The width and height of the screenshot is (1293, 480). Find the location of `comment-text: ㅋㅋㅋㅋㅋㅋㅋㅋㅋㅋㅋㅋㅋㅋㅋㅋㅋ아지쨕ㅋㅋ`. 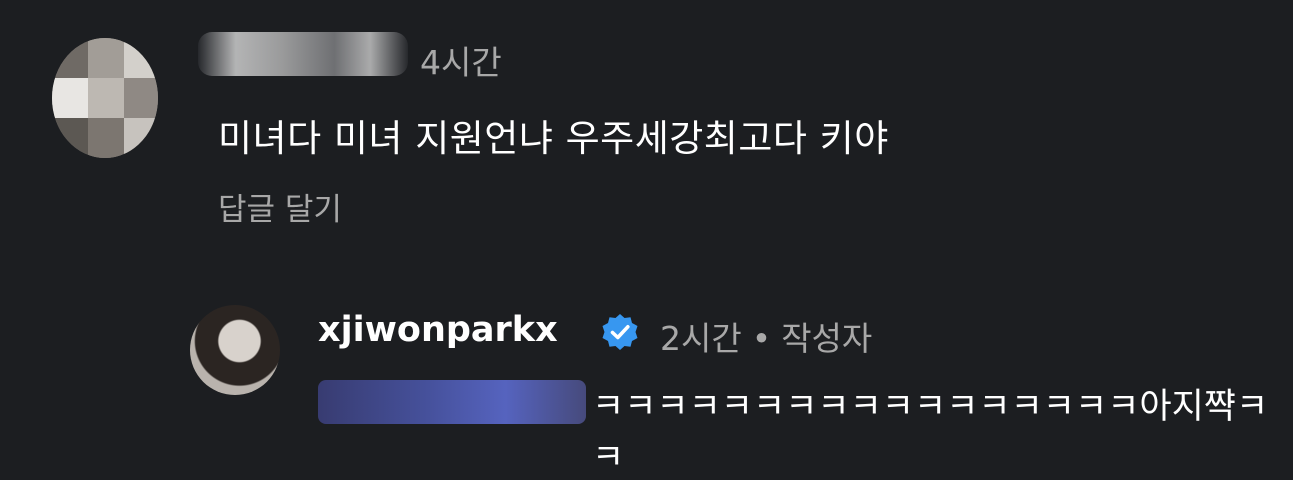

comment-text: ㅋㅋㅋㅋㅋㅋㅋㅋㅋㅋㅋㅋㅋㅋㅋㅋㅋ아지쨕ㅋㅋ is located at coordinates (930, 432).